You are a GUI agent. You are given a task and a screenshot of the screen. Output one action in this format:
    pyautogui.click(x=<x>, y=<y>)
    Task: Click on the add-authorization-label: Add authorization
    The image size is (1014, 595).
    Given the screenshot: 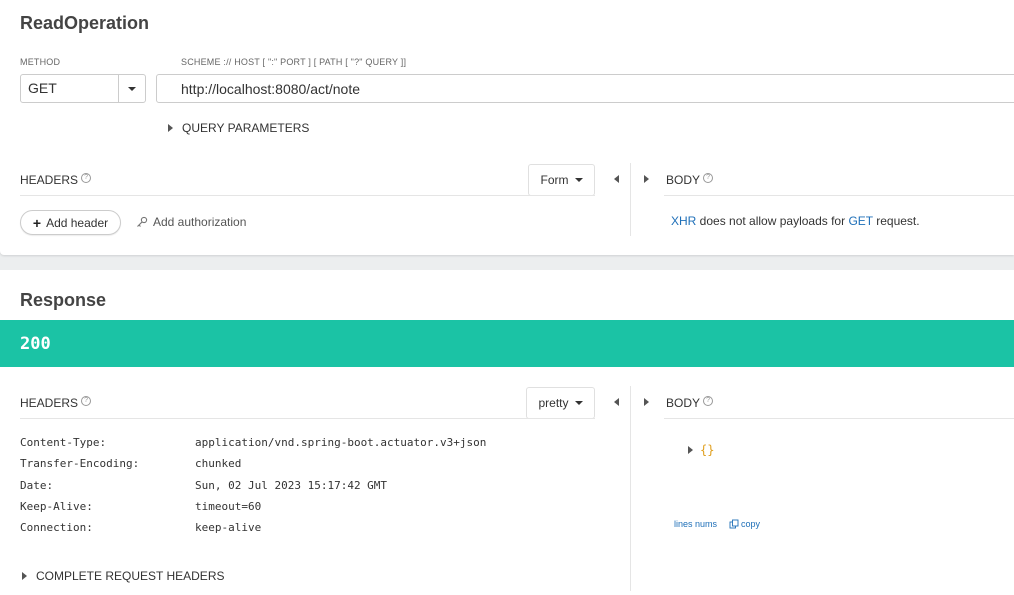 What is the action you would take?
    pyautogui.click(x=200, y=222)
    